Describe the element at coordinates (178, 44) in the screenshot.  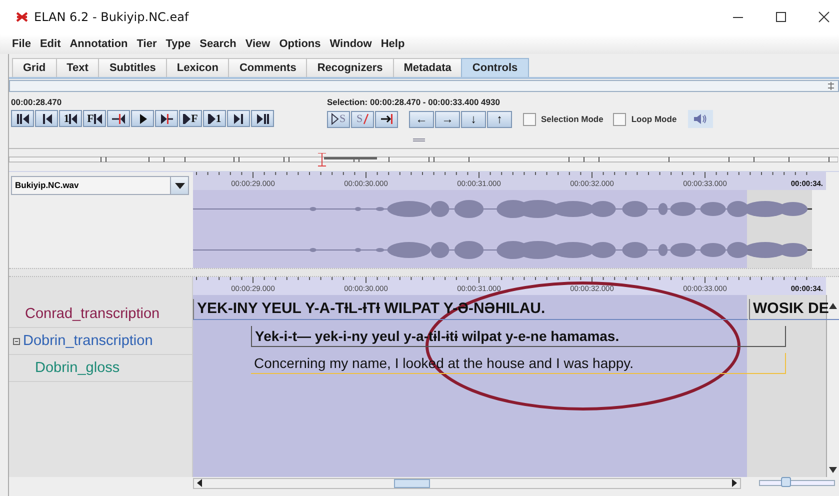
I see `menu-item: Type` at that location.